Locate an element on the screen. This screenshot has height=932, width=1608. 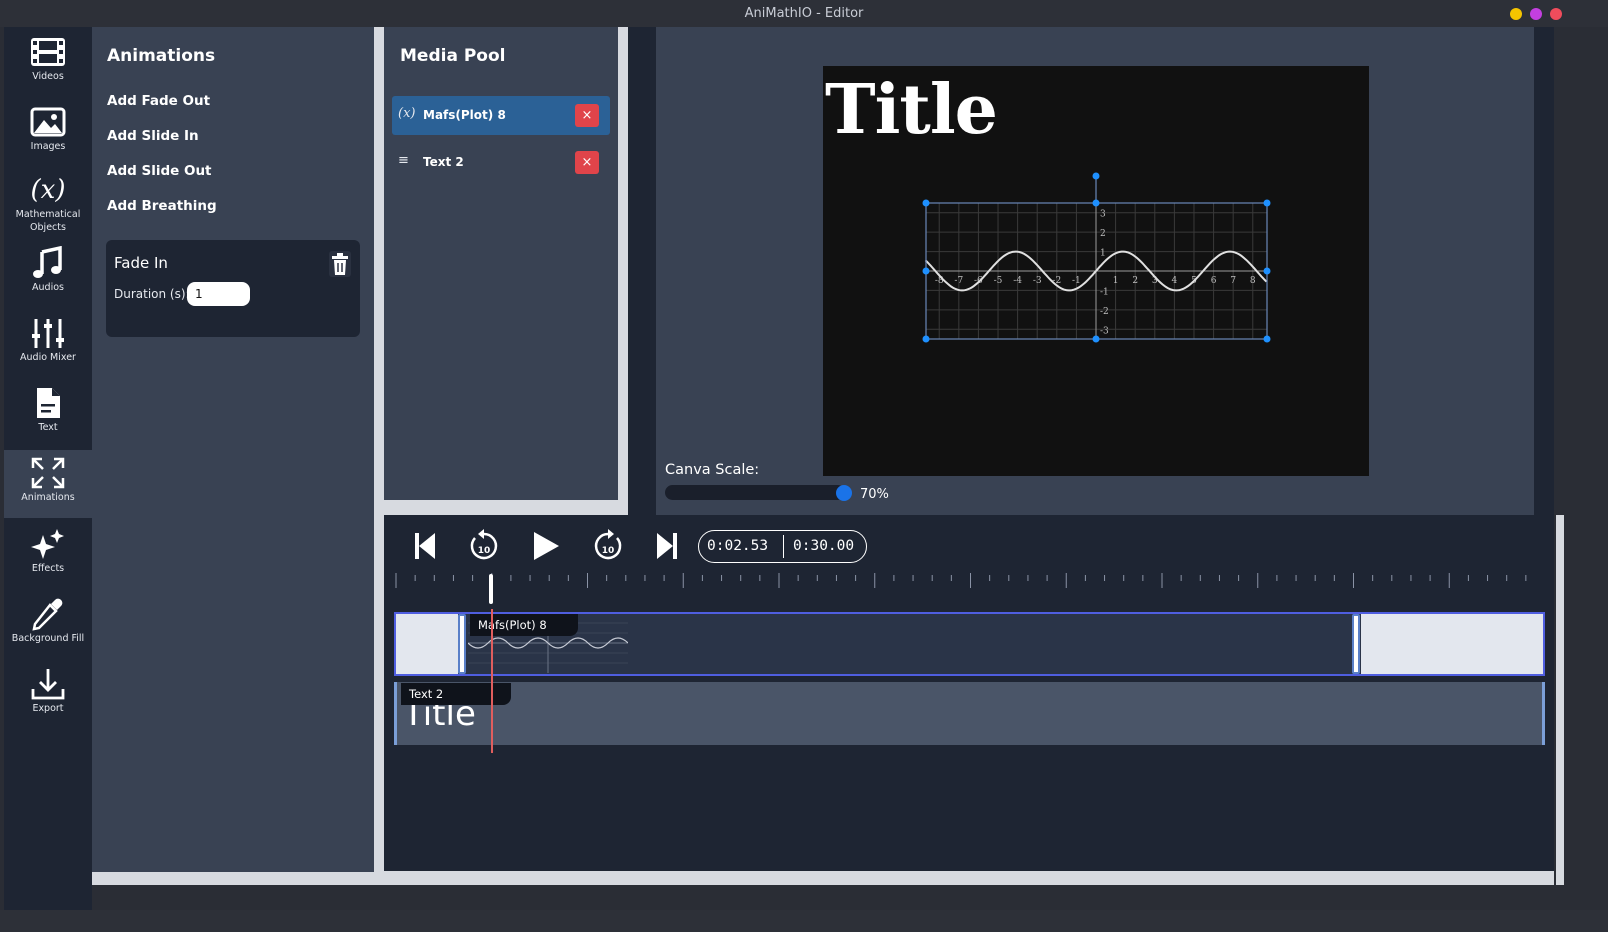
sidebar-item-export: Export is located at coordinates (48, 702).